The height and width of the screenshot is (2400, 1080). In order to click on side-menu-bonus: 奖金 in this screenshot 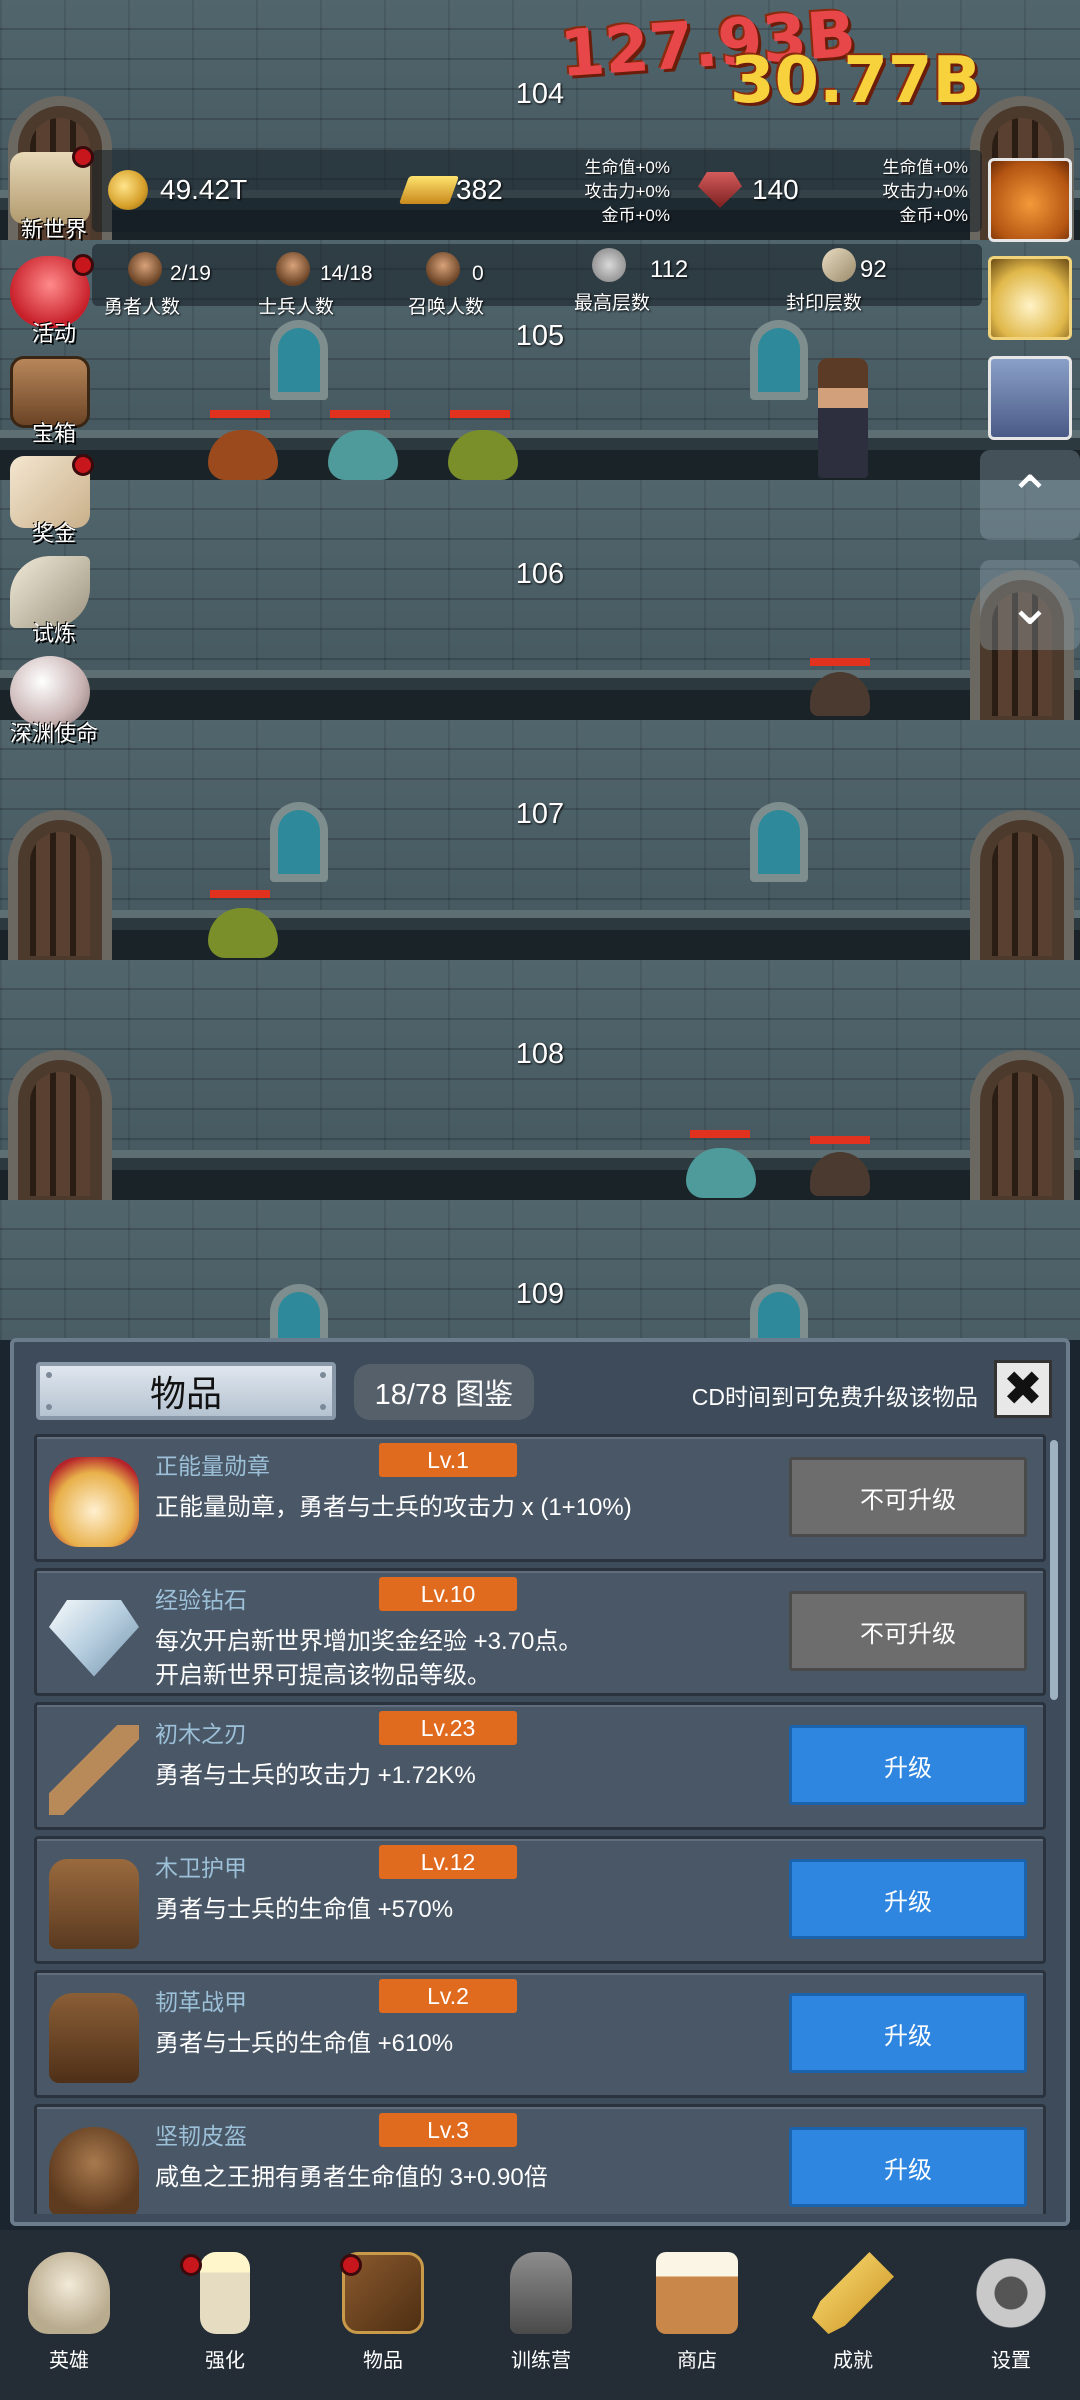, I will do `click(50, 501)`.